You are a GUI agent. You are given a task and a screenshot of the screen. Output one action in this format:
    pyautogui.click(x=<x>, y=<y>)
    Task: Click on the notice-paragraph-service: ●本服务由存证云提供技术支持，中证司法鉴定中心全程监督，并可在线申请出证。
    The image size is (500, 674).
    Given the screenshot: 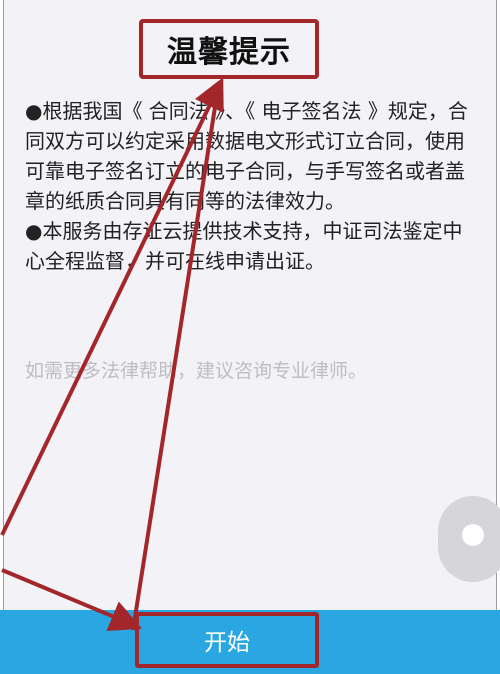 What is the action you would take?
    pyautogui.click(x=244, y=246)
    